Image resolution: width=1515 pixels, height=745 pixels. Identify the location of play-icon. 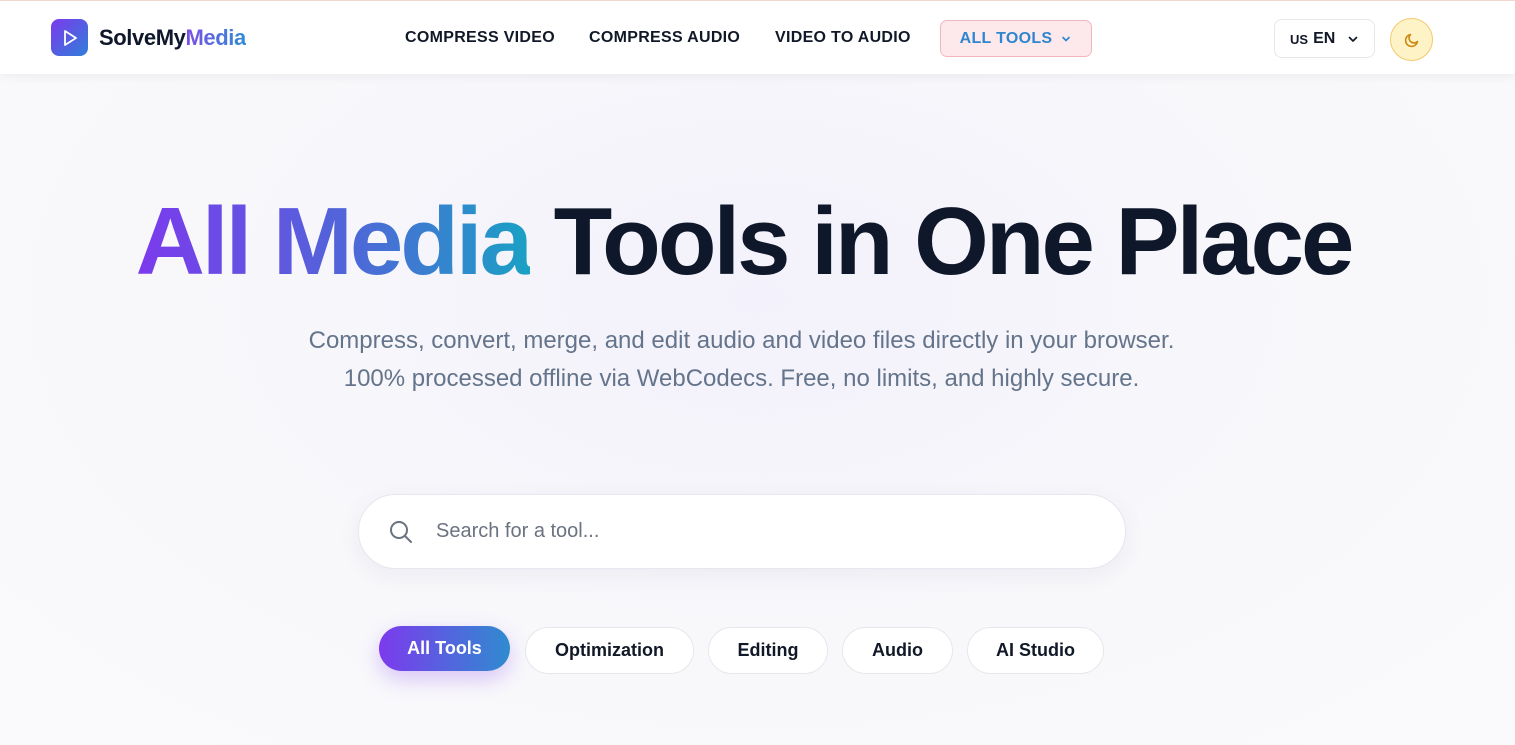
(69, 37).